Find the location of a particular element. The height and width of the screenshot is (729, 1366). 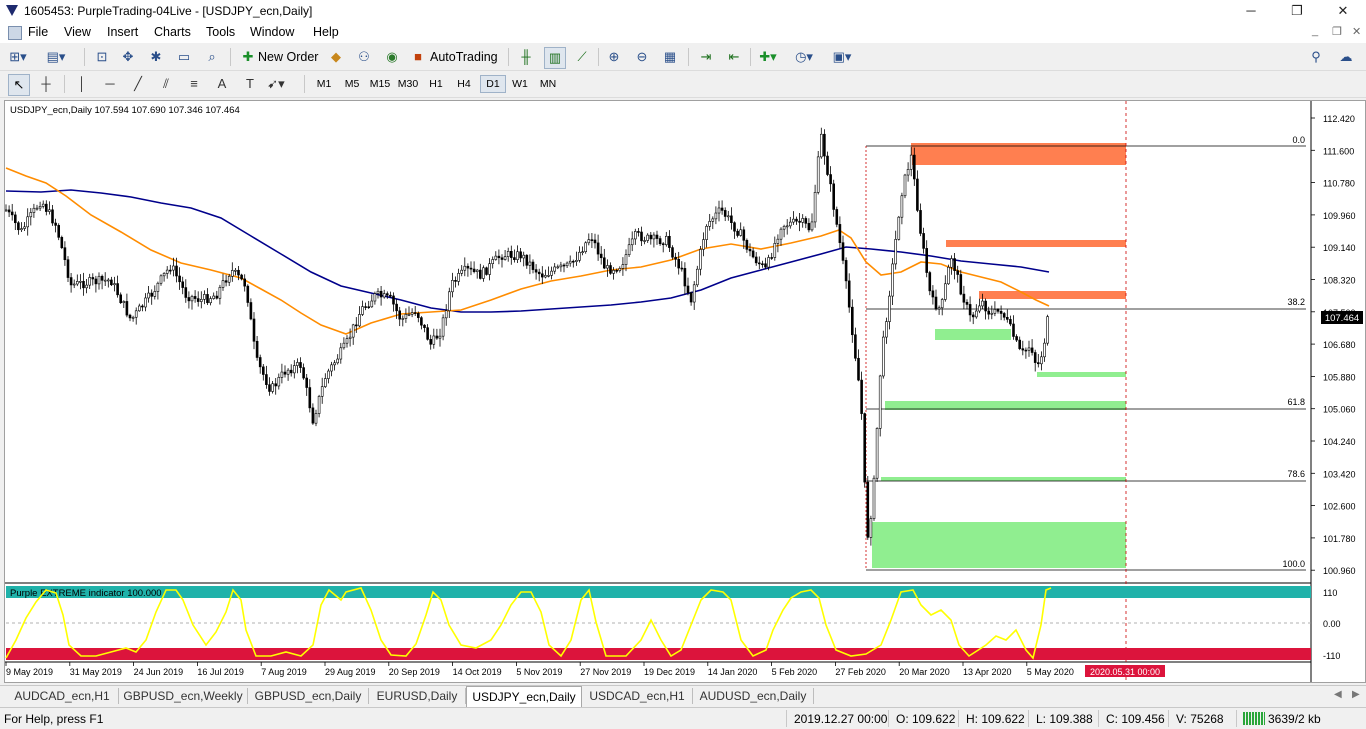

menu-insert: Insert is located at coordinates (122, 32).